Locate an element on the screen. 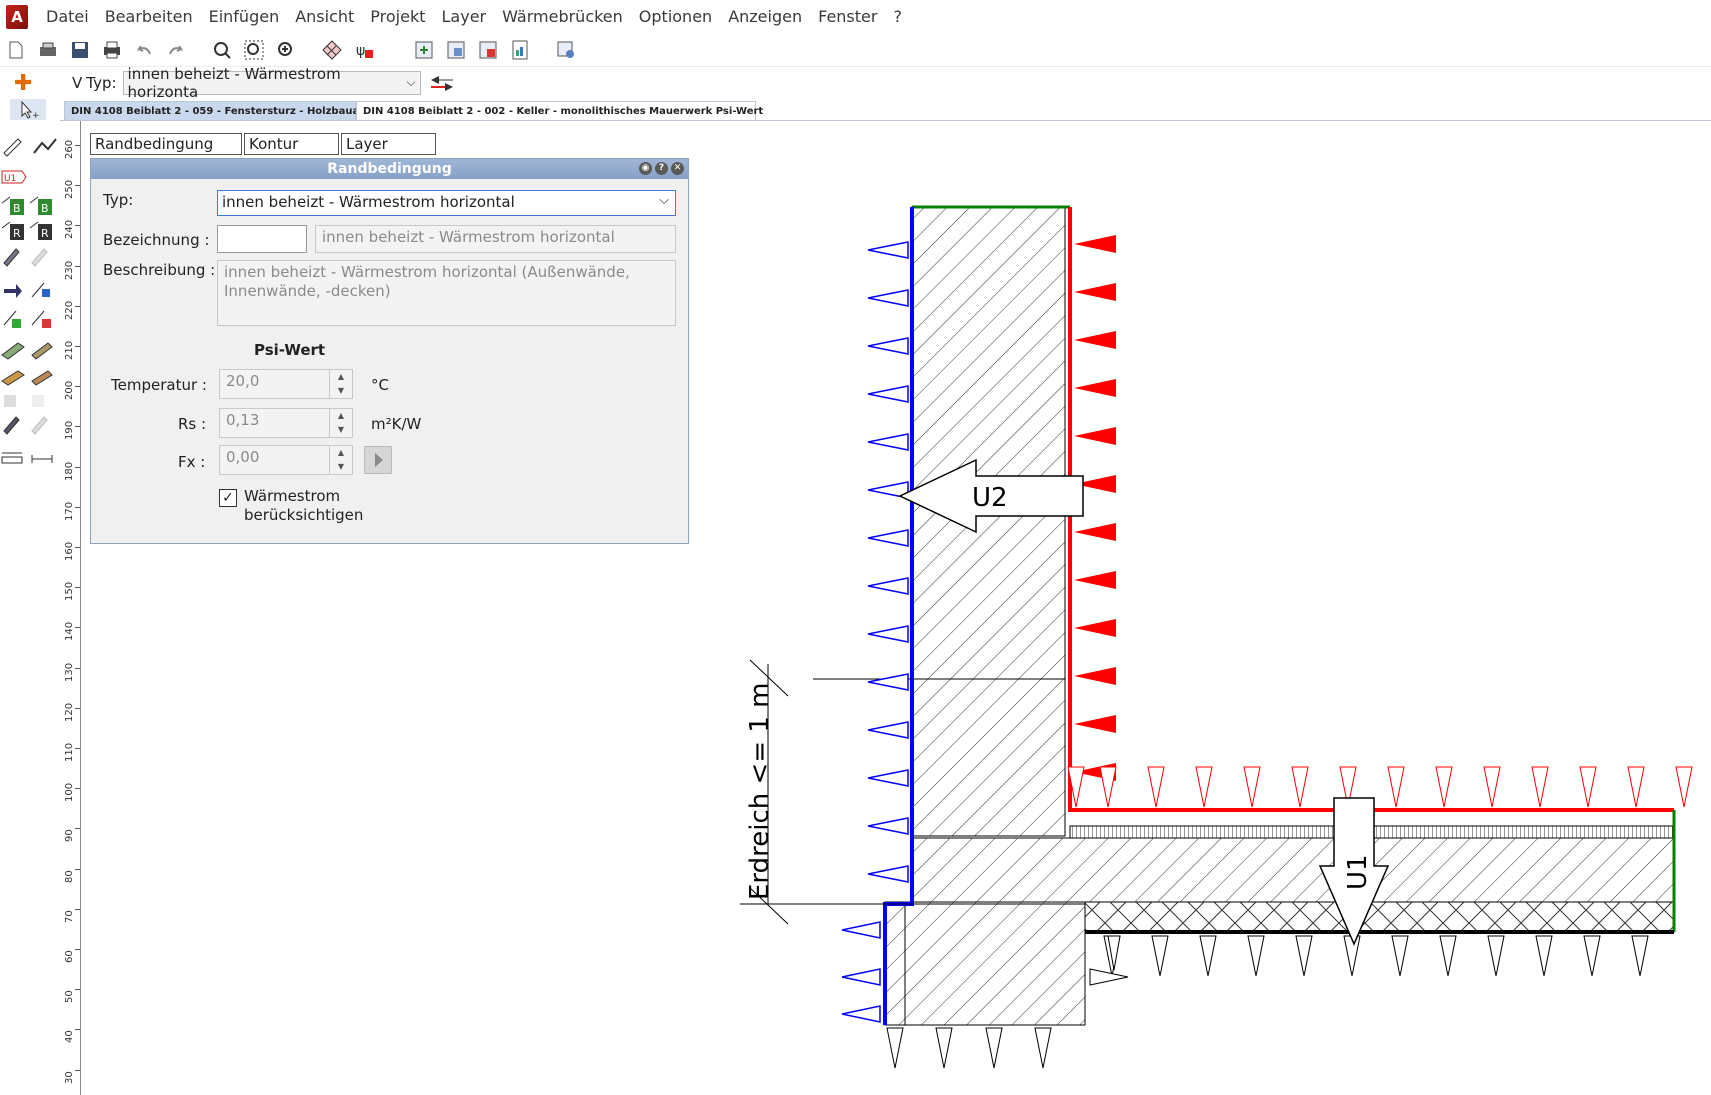 The width and height of the screenshot is (1711, 1095). chevron-down-icon: ⌵ is located at coordinates (664, 200).